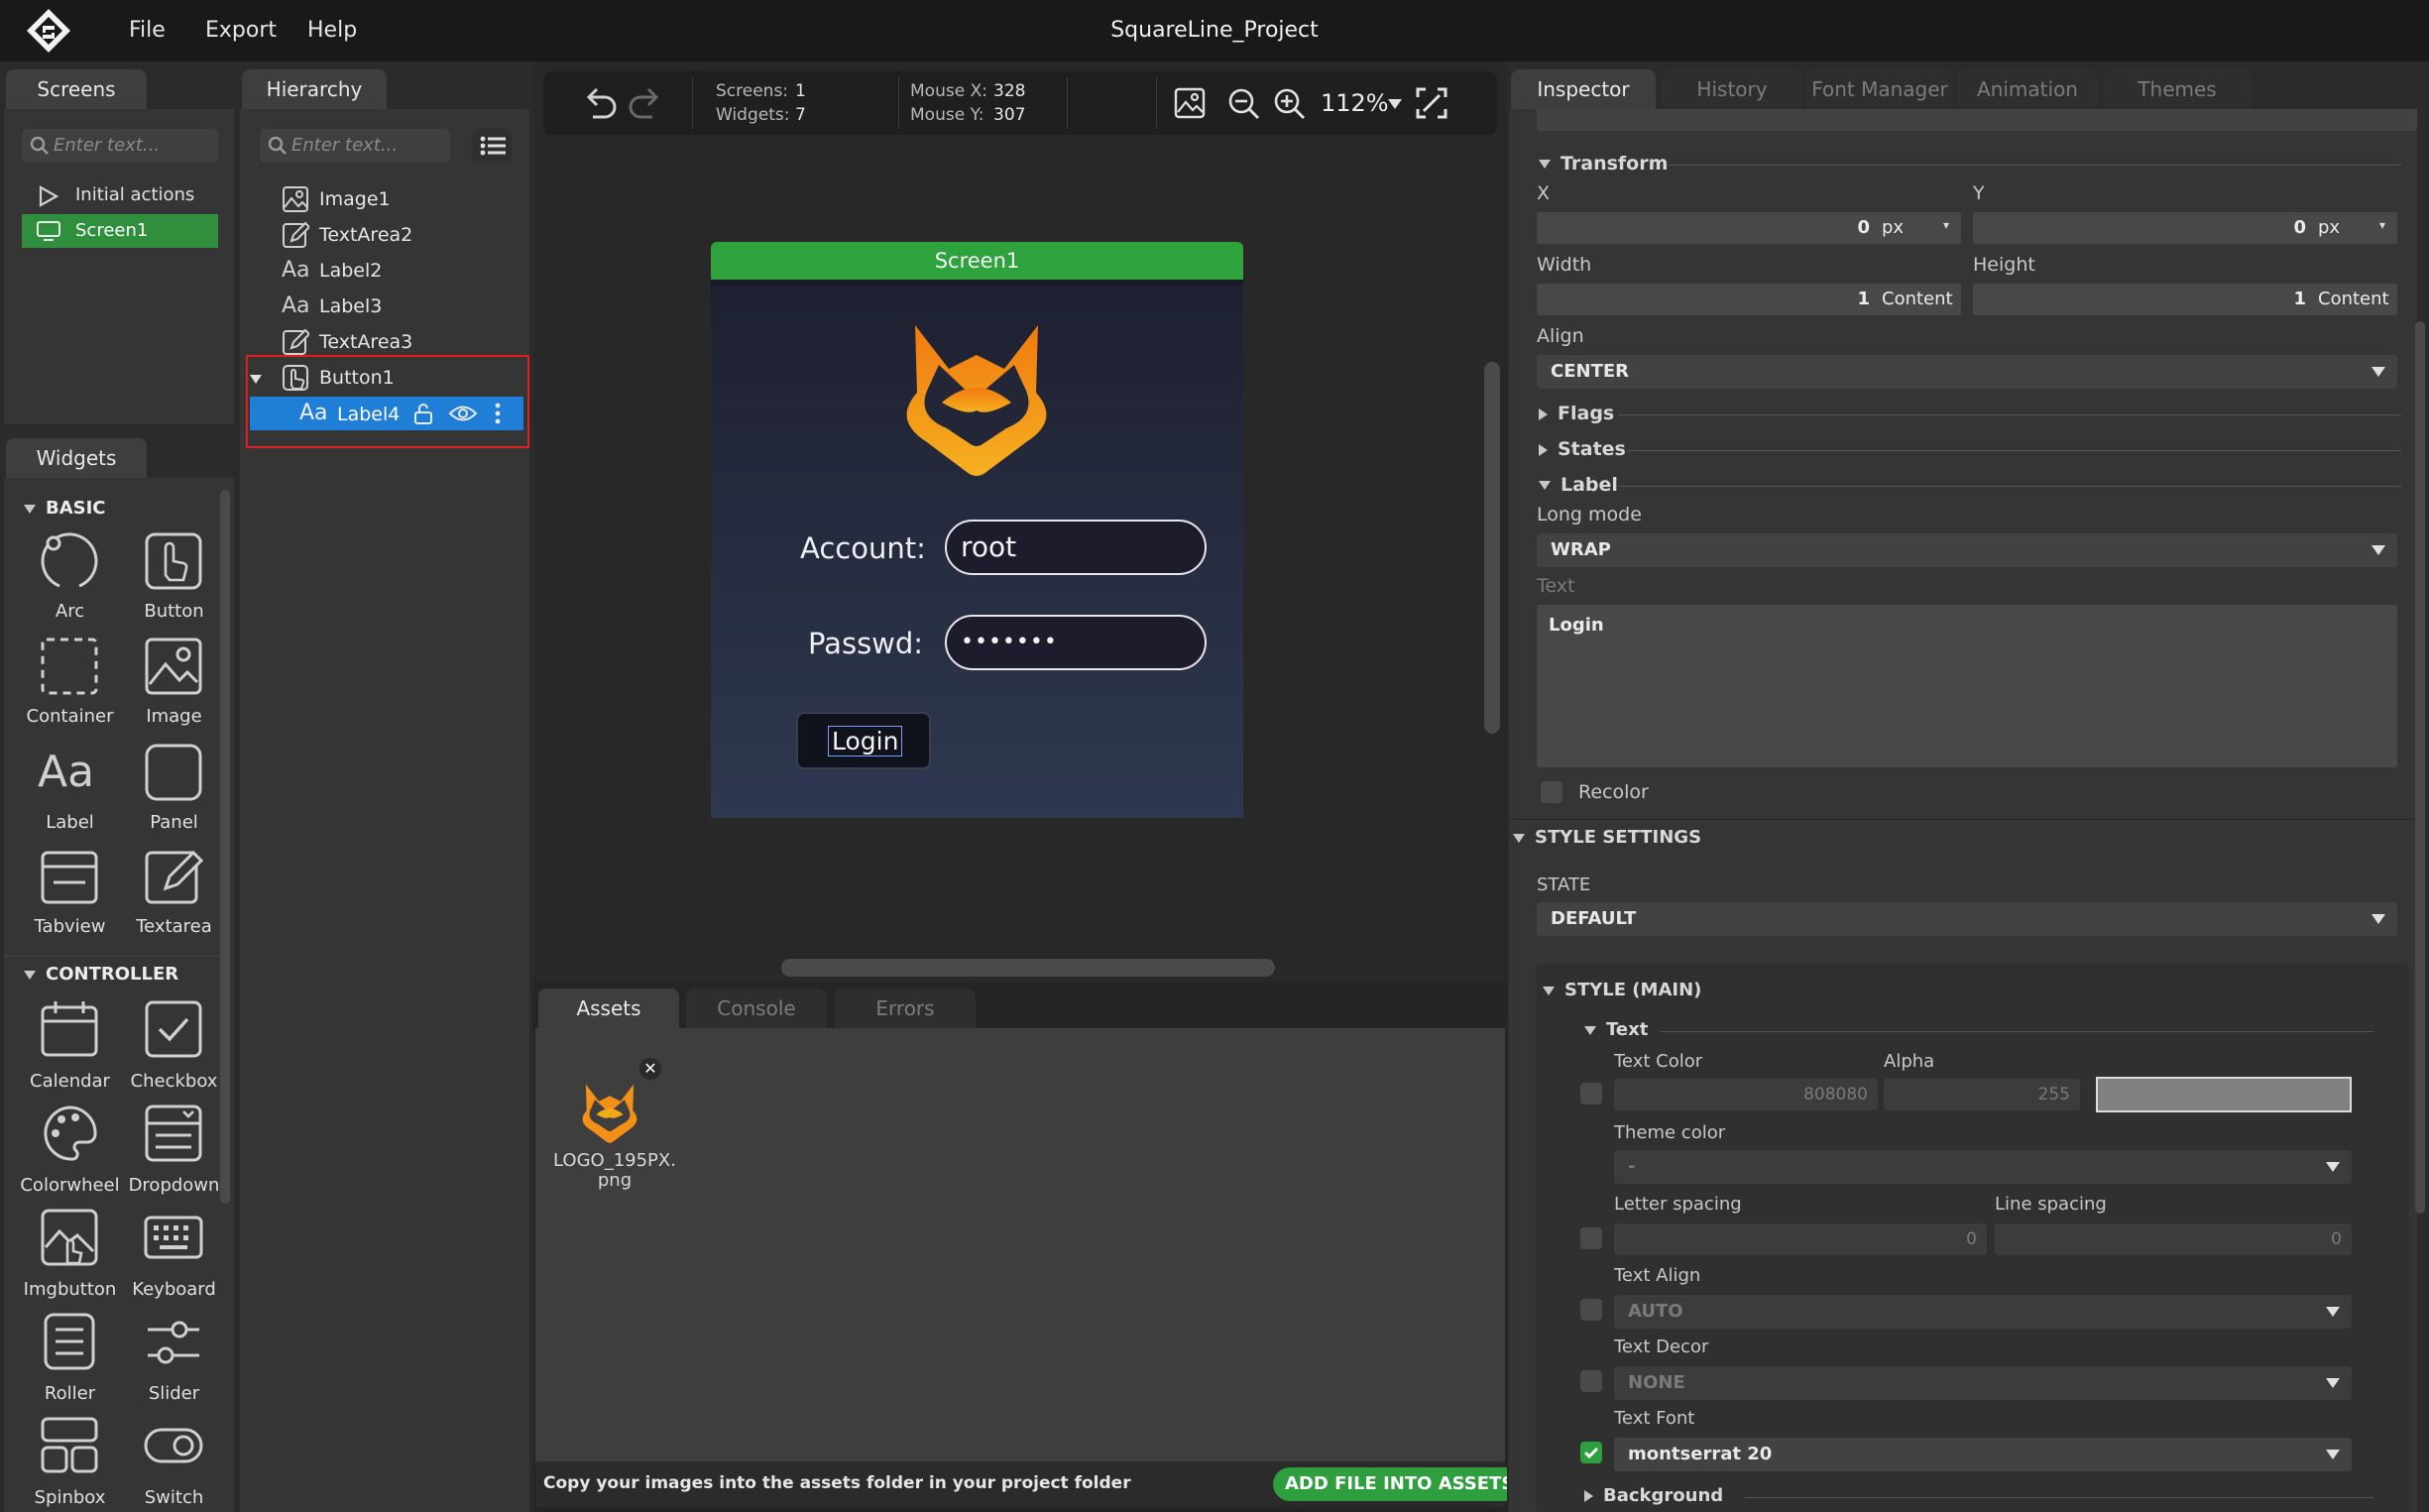 The image size is (2429, 1512). What do you see at coordinates (977, 261) in the screenshot?
I see `preview-screen-title: Screen1` at bounding box center [977, 261].